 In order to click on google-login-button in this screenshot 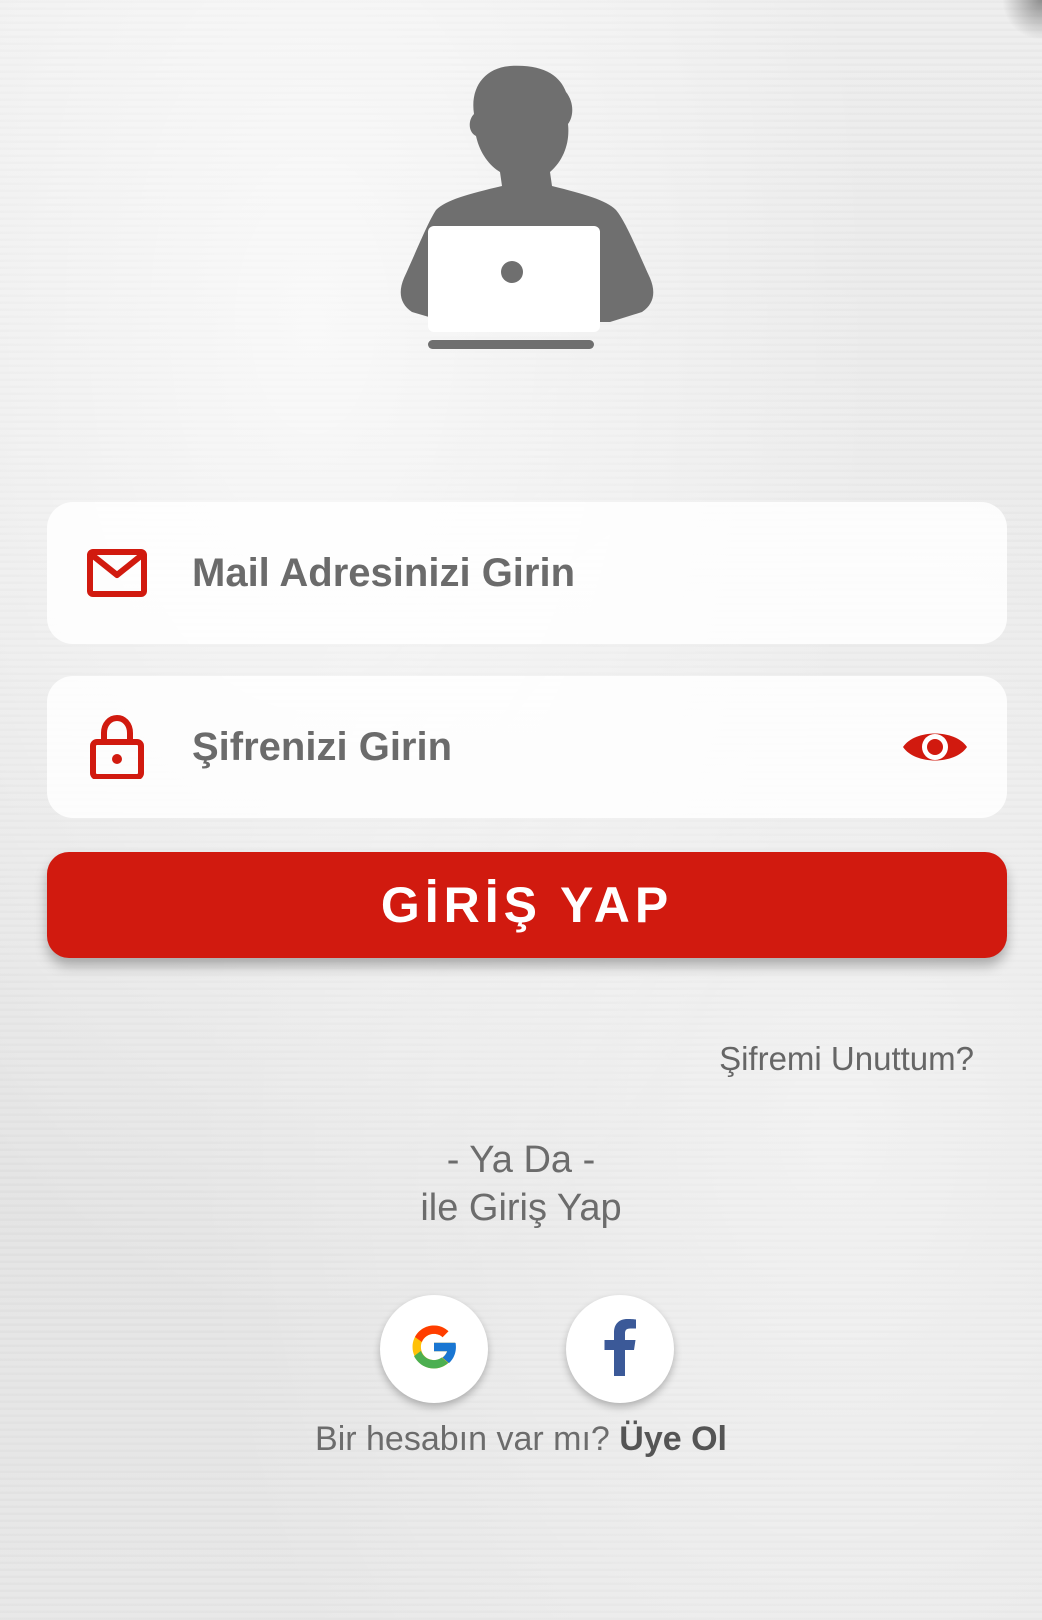, I will do `click(434, 1349)`.